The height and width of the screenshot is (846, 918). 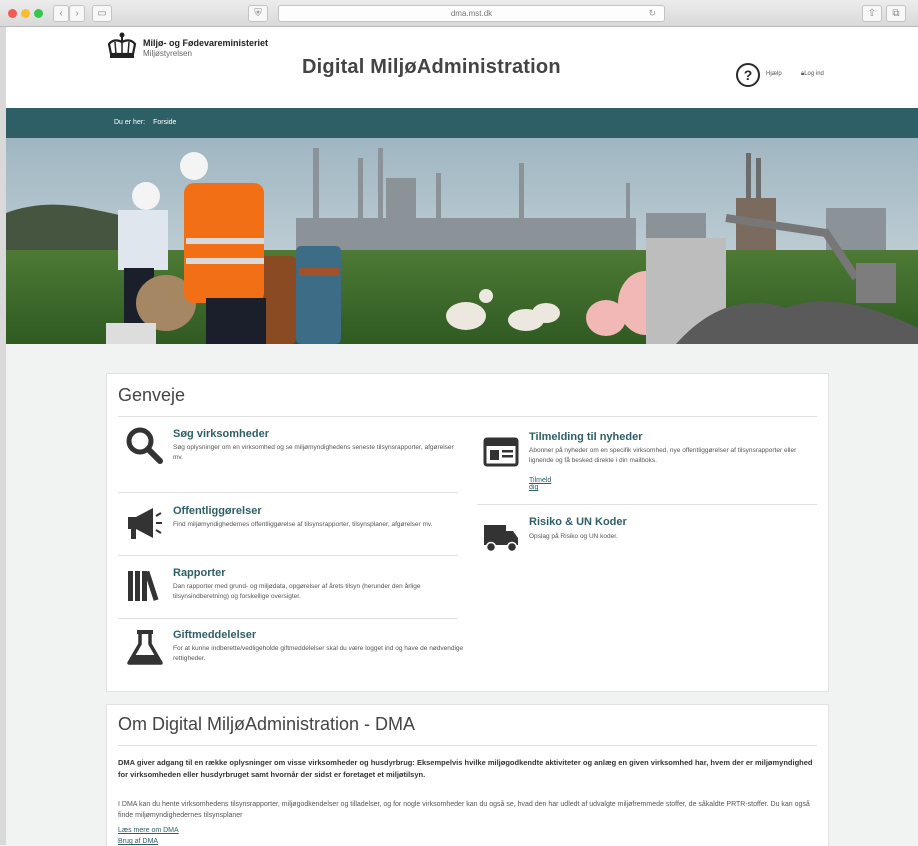 I want to click on flask-icon, so click(x=145, y=647).